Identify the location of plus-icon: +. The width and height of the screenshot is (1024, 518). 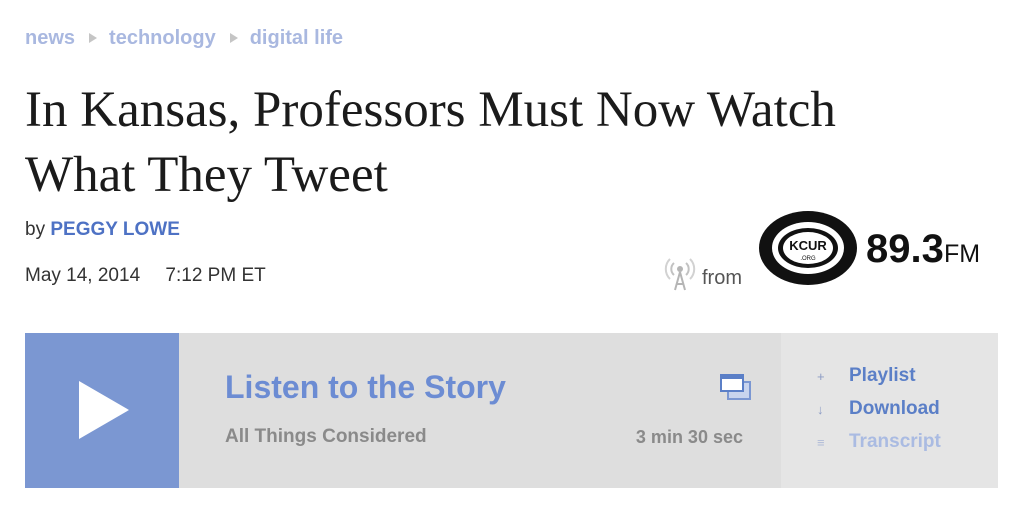
(821, 376).